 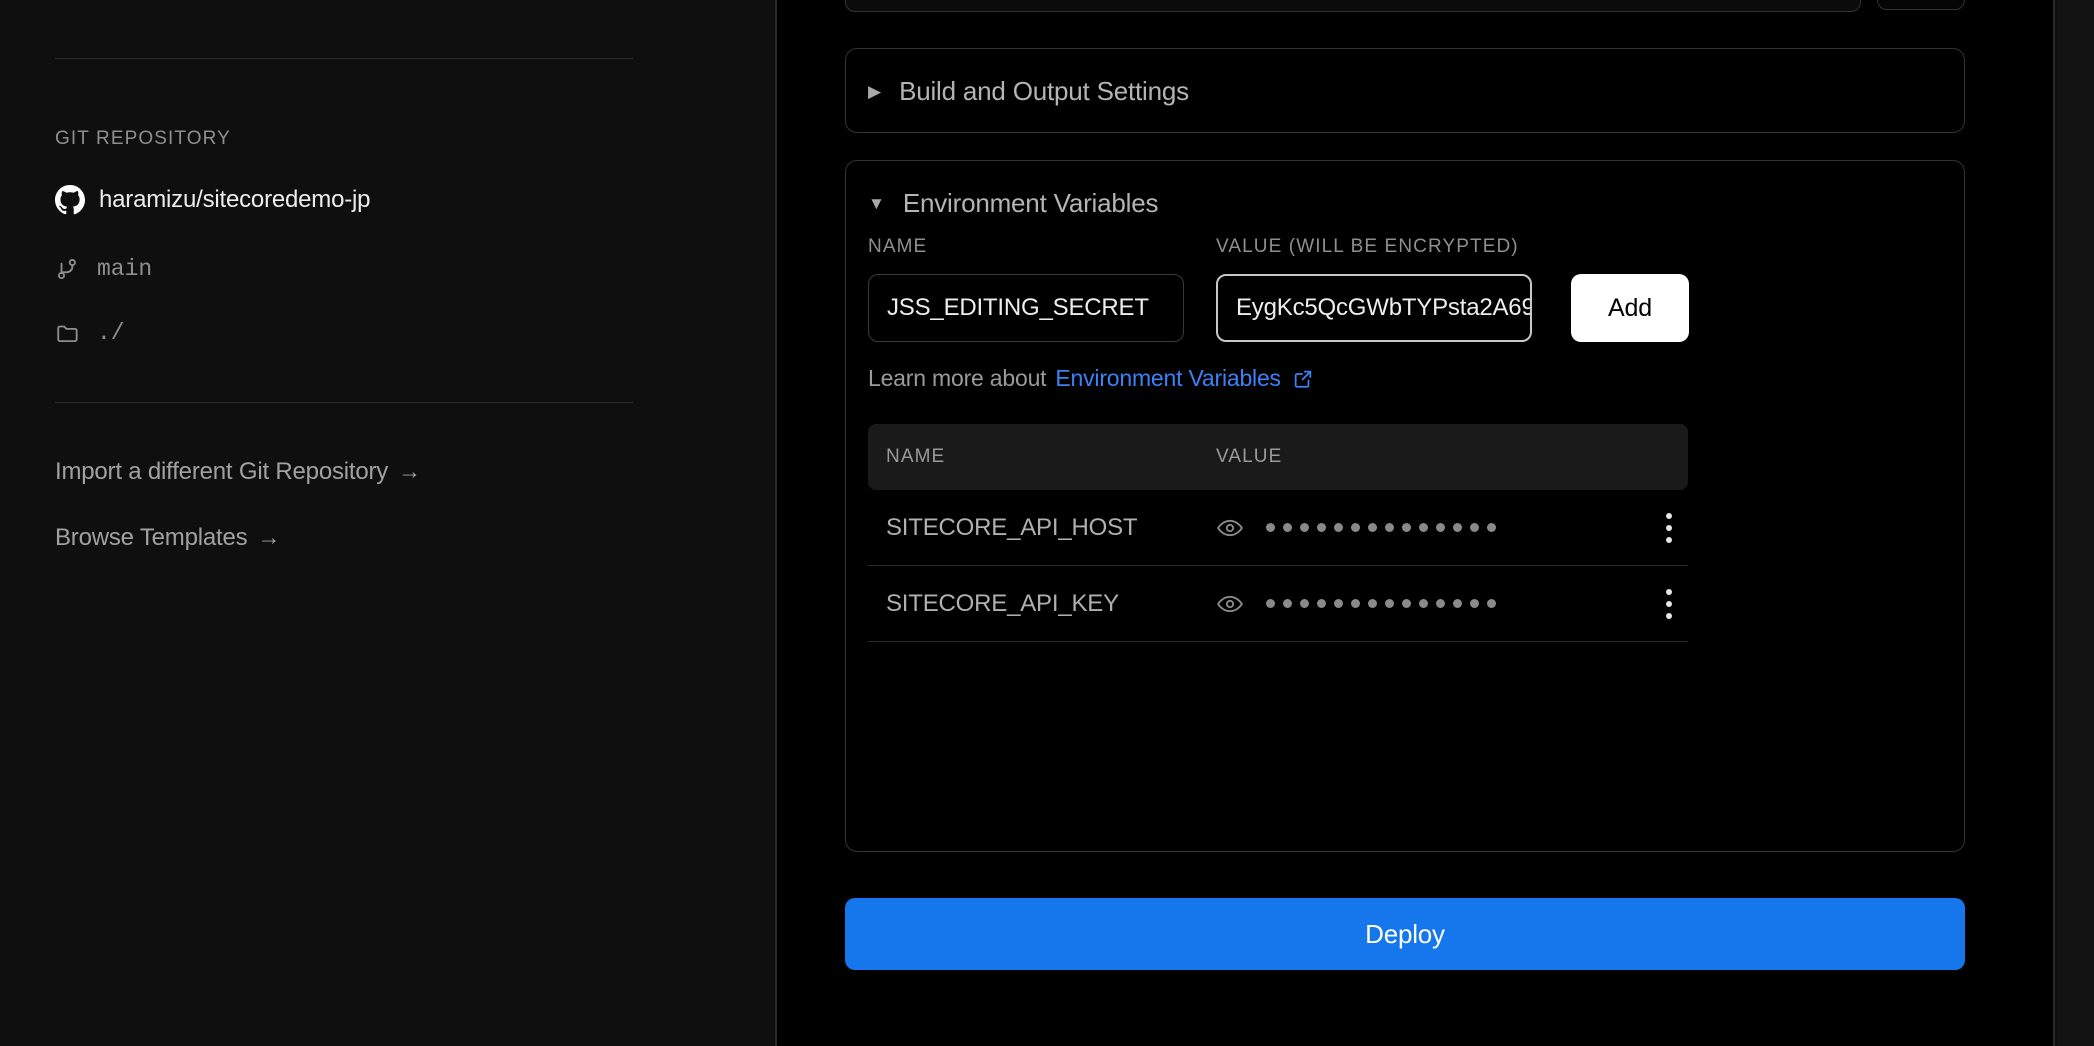 I want to click on table-header-value: VALUE, so click(x=1249, y=456).